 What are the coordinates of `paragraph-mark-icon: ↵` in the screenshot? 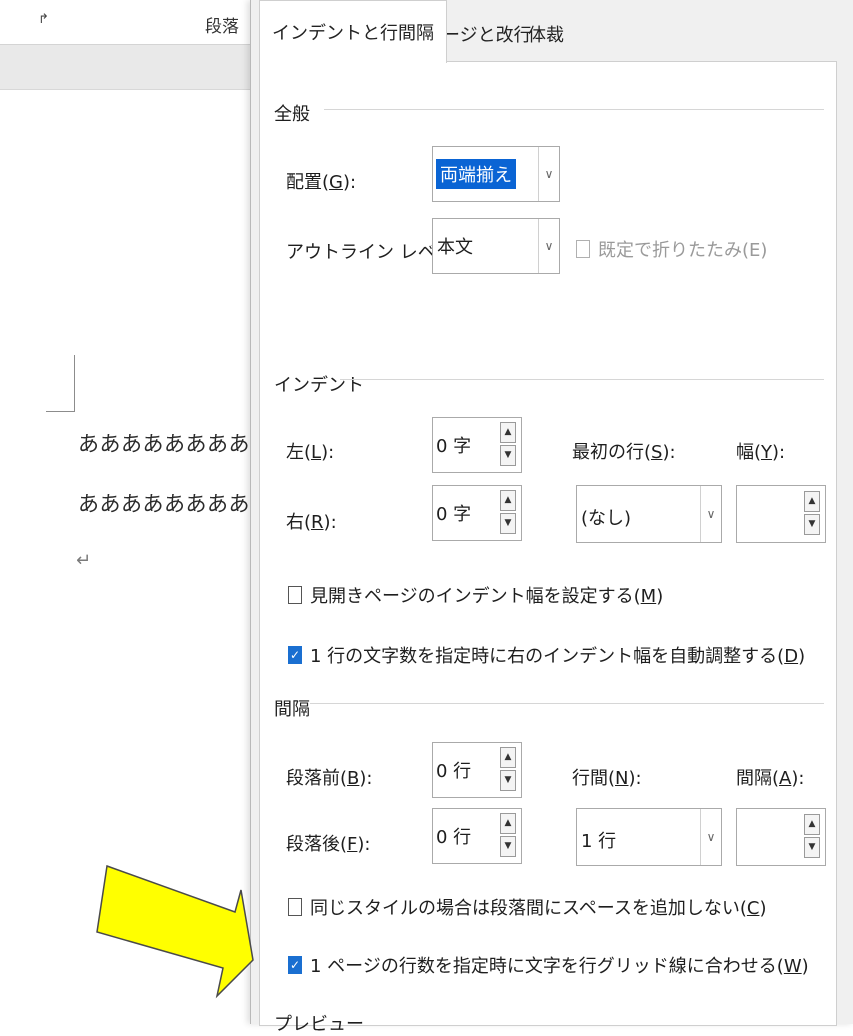 It's located at (84, 560).